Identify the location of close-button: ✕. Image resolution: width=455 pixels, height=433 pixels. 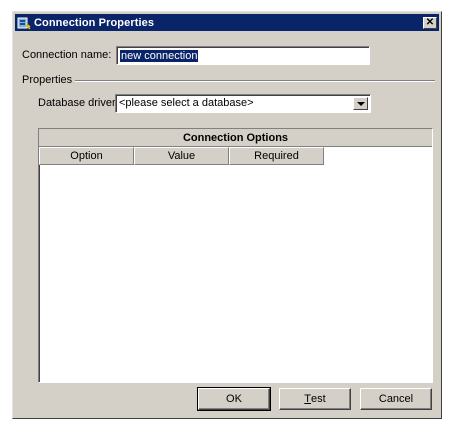
(430, 22).